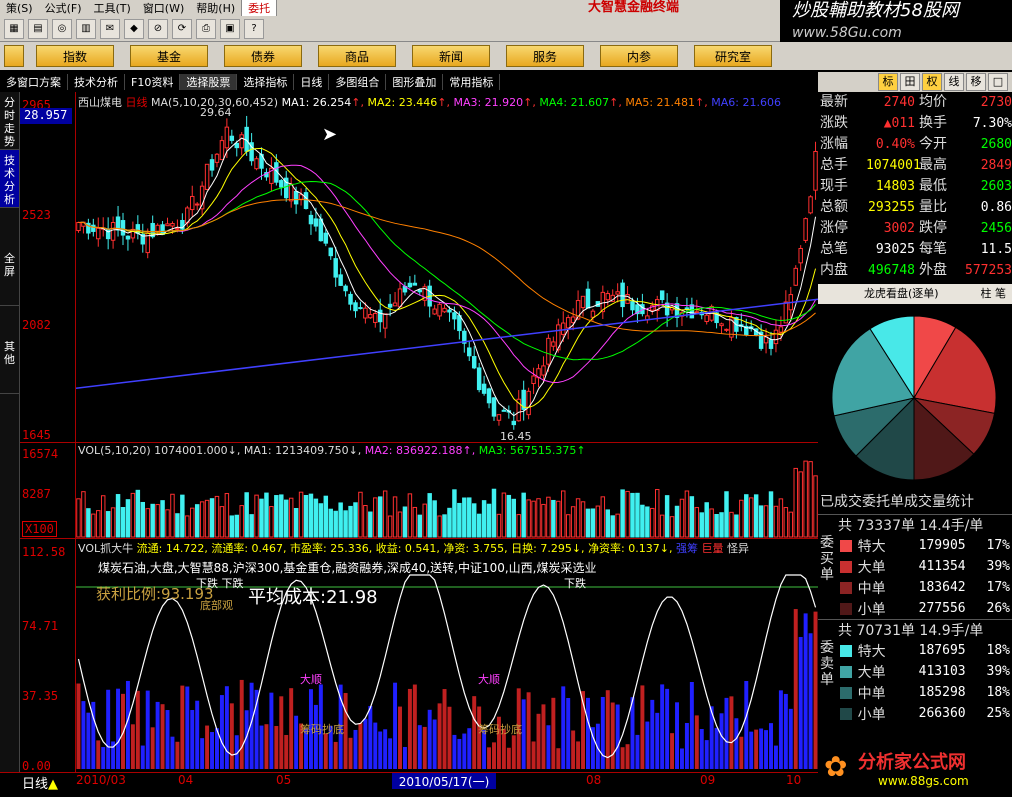  Describe the element at coordinates (9, 179) in the screenshot. I see `side-tab-technical: 技术分析` at that location.